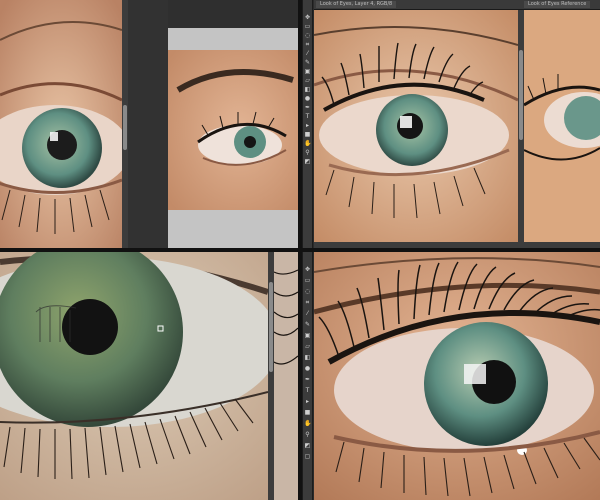 This screenshot has width=600, height=500. Describe the element at coordinates (233, 39) in the screenshot. I see `reference-gray-top` at that location.